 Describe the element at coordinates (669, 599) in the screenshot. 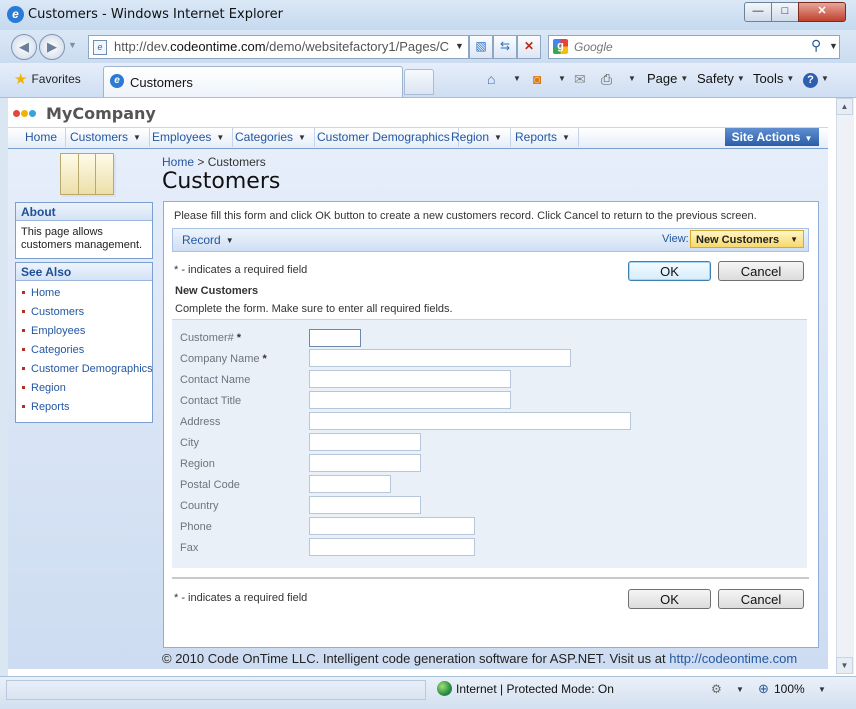

I see `ok-button-bottom: OK` at that location.